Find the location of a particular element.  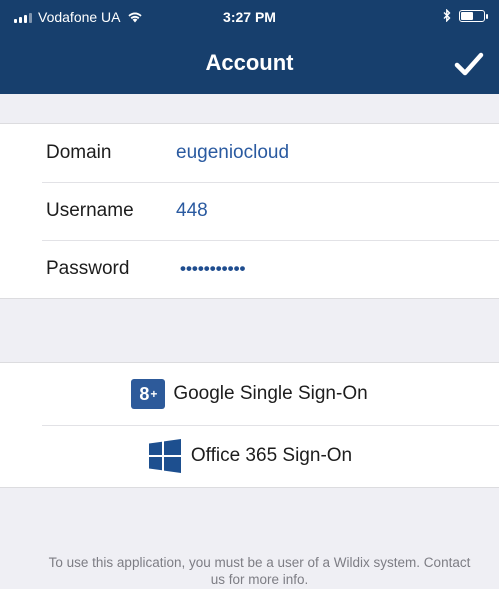

done-button is located at coordinates (469, 64).